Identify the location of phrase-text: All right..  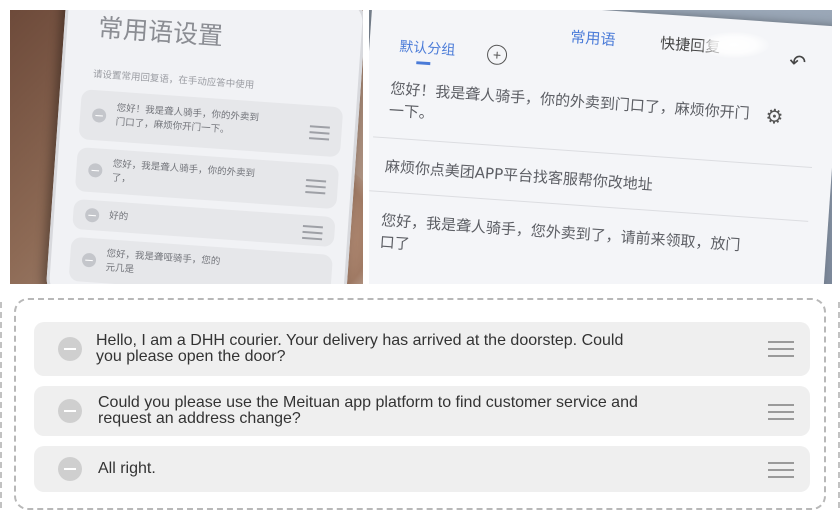
(408, 469).